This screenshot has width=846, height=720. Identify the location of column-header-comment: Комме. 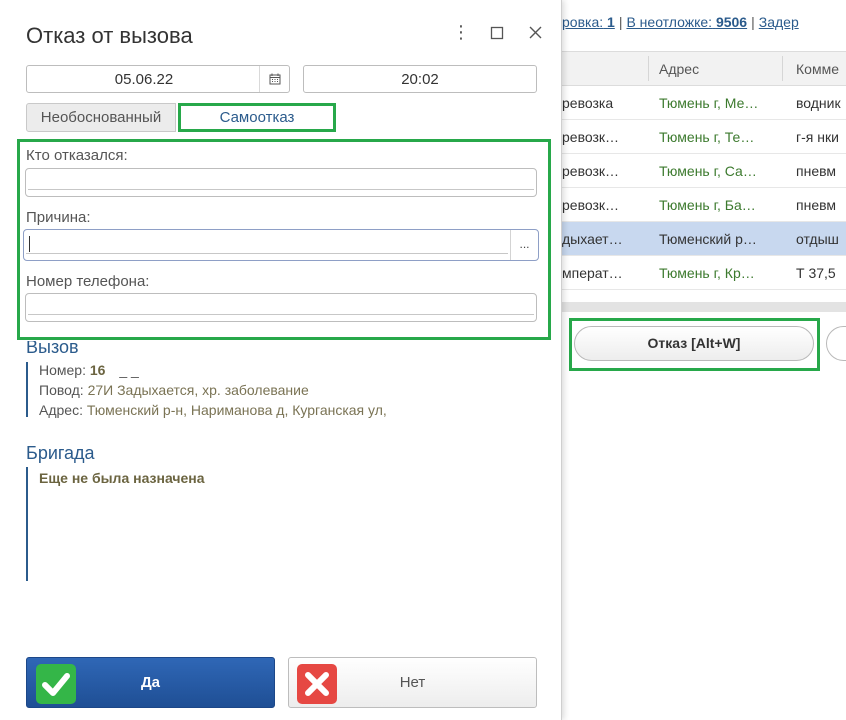
(817, 69).